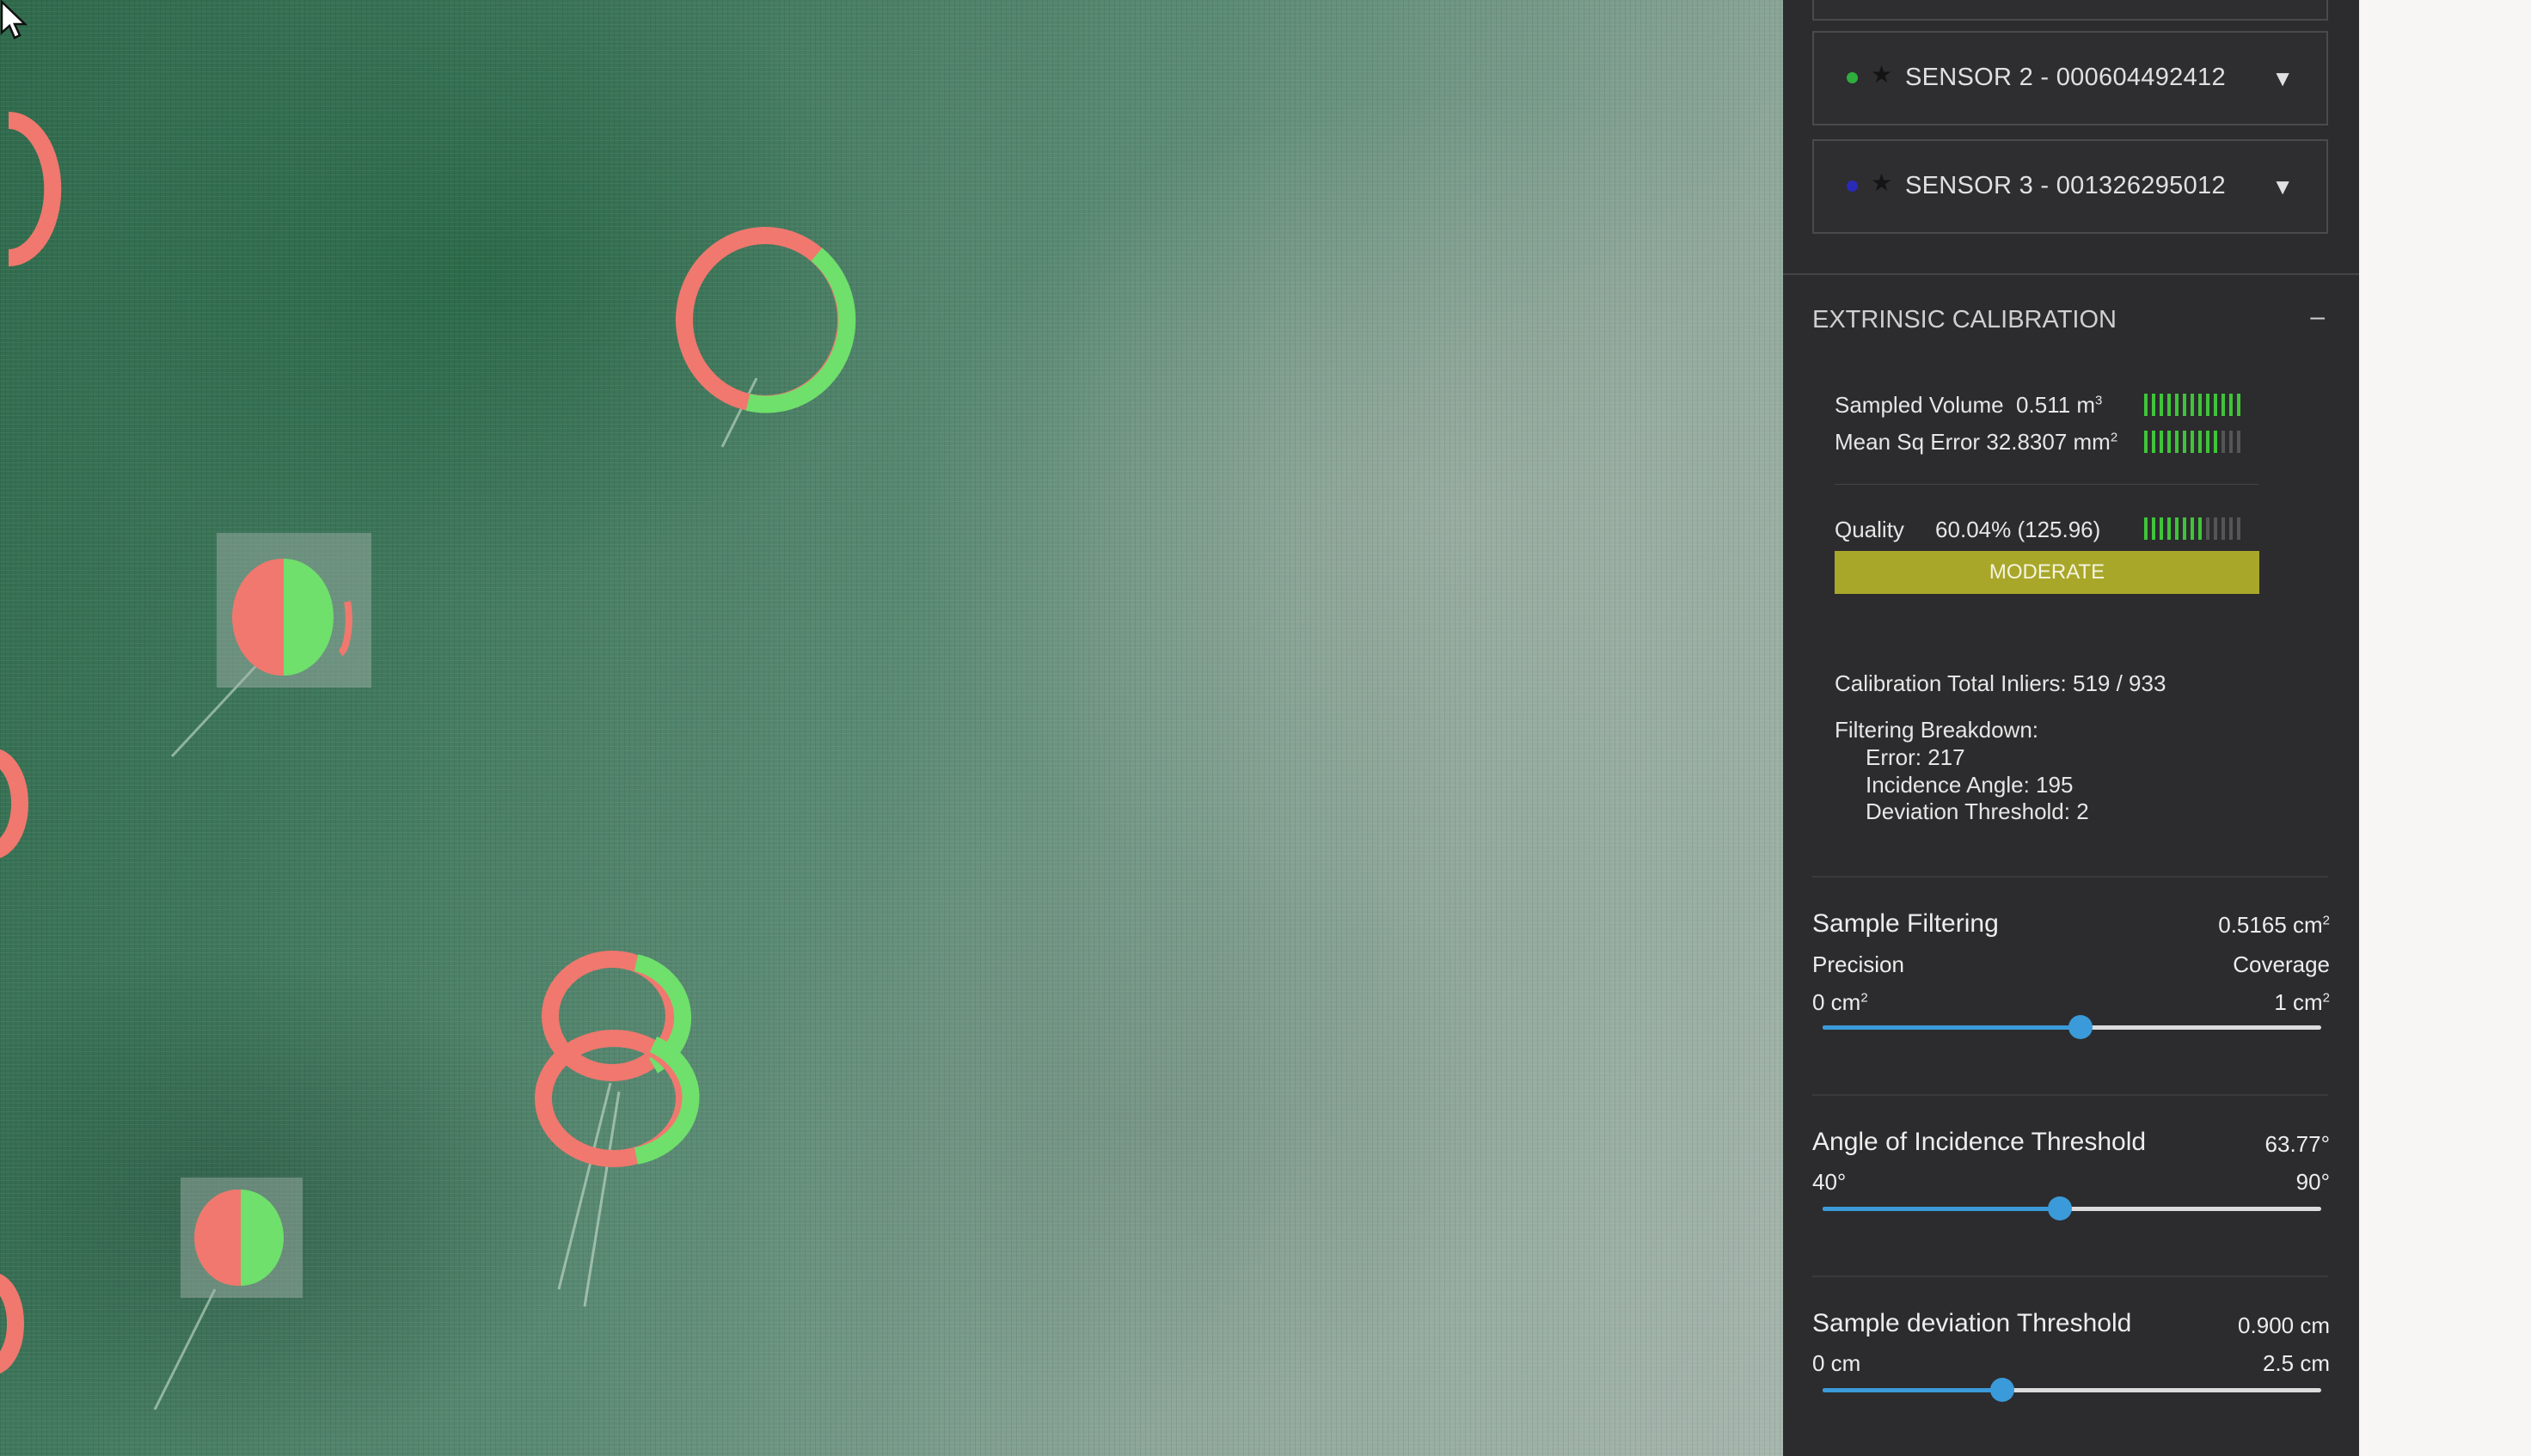 This screenshot has height=1456, width=2531. I want to click on angle-threshold-slider, so click(2072, 1208).